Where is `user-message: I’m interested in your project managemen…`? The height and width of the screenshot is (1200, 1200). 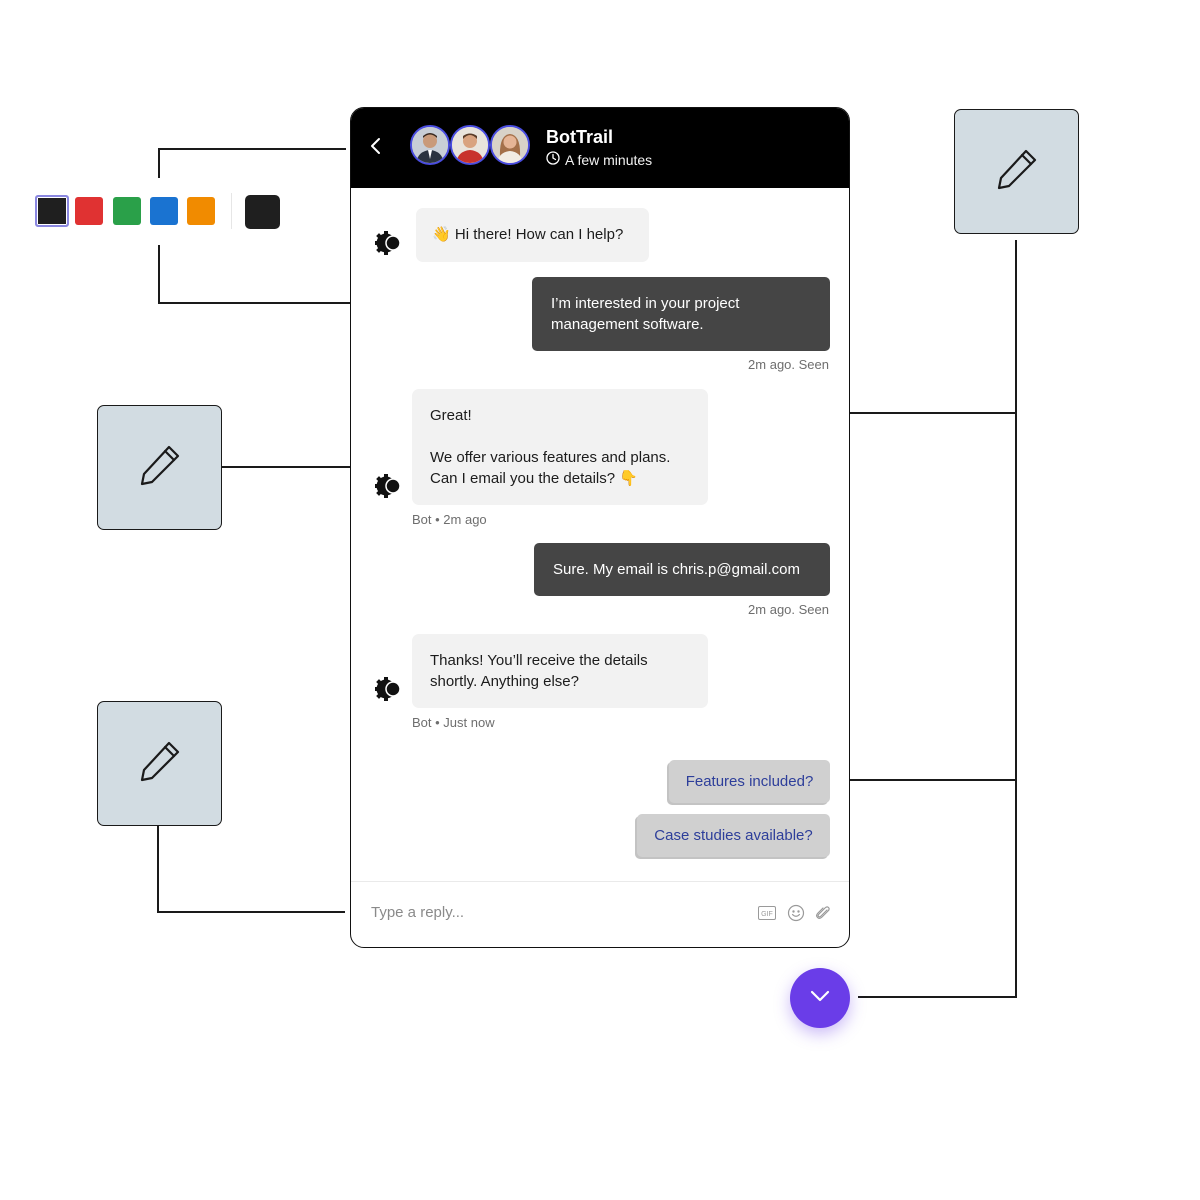
user-message: I’m interested in your project managemen… is located at coordinates (681, 314).